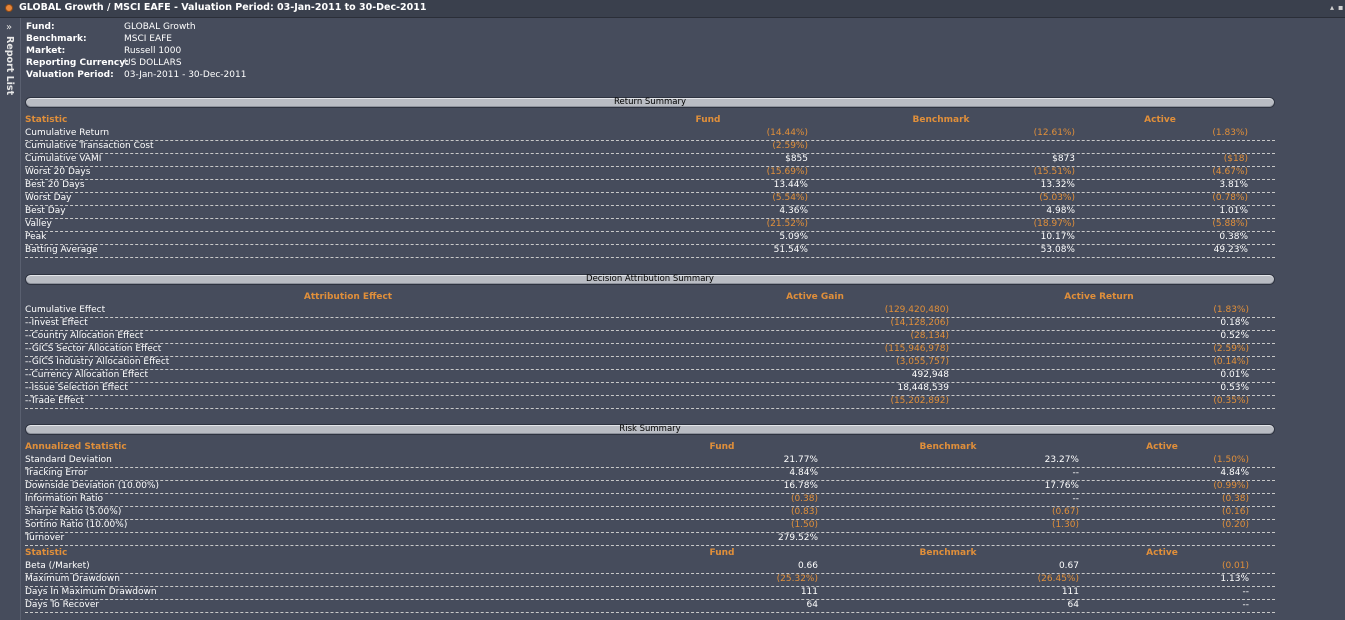  I want to click on benchmark-value: --, so click(1076, 499).